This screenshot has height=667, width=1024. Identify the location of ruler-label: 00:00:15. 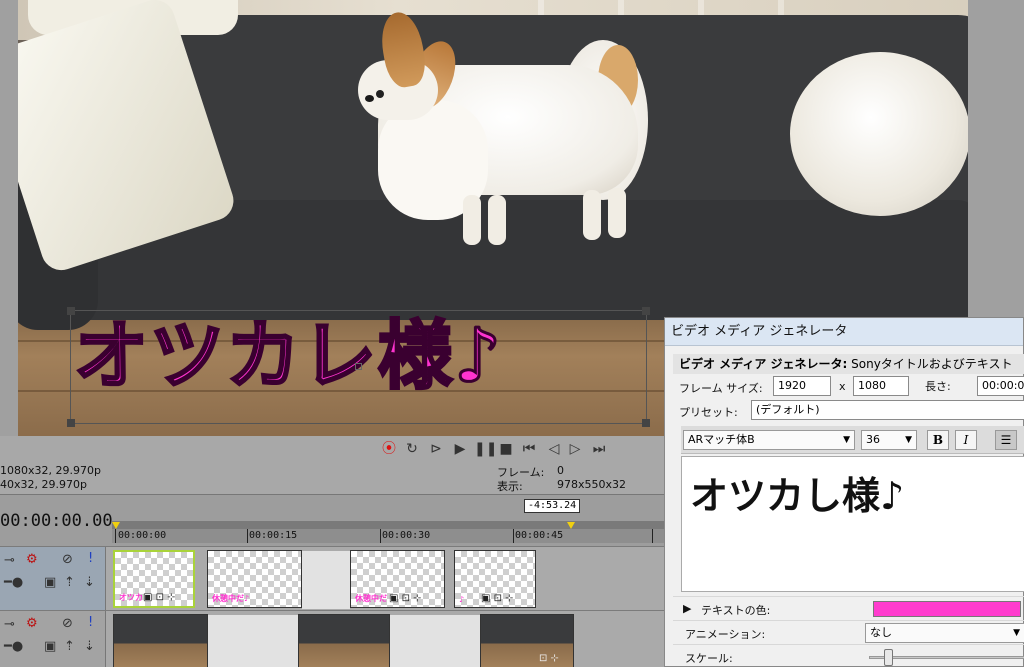
(273, 535).